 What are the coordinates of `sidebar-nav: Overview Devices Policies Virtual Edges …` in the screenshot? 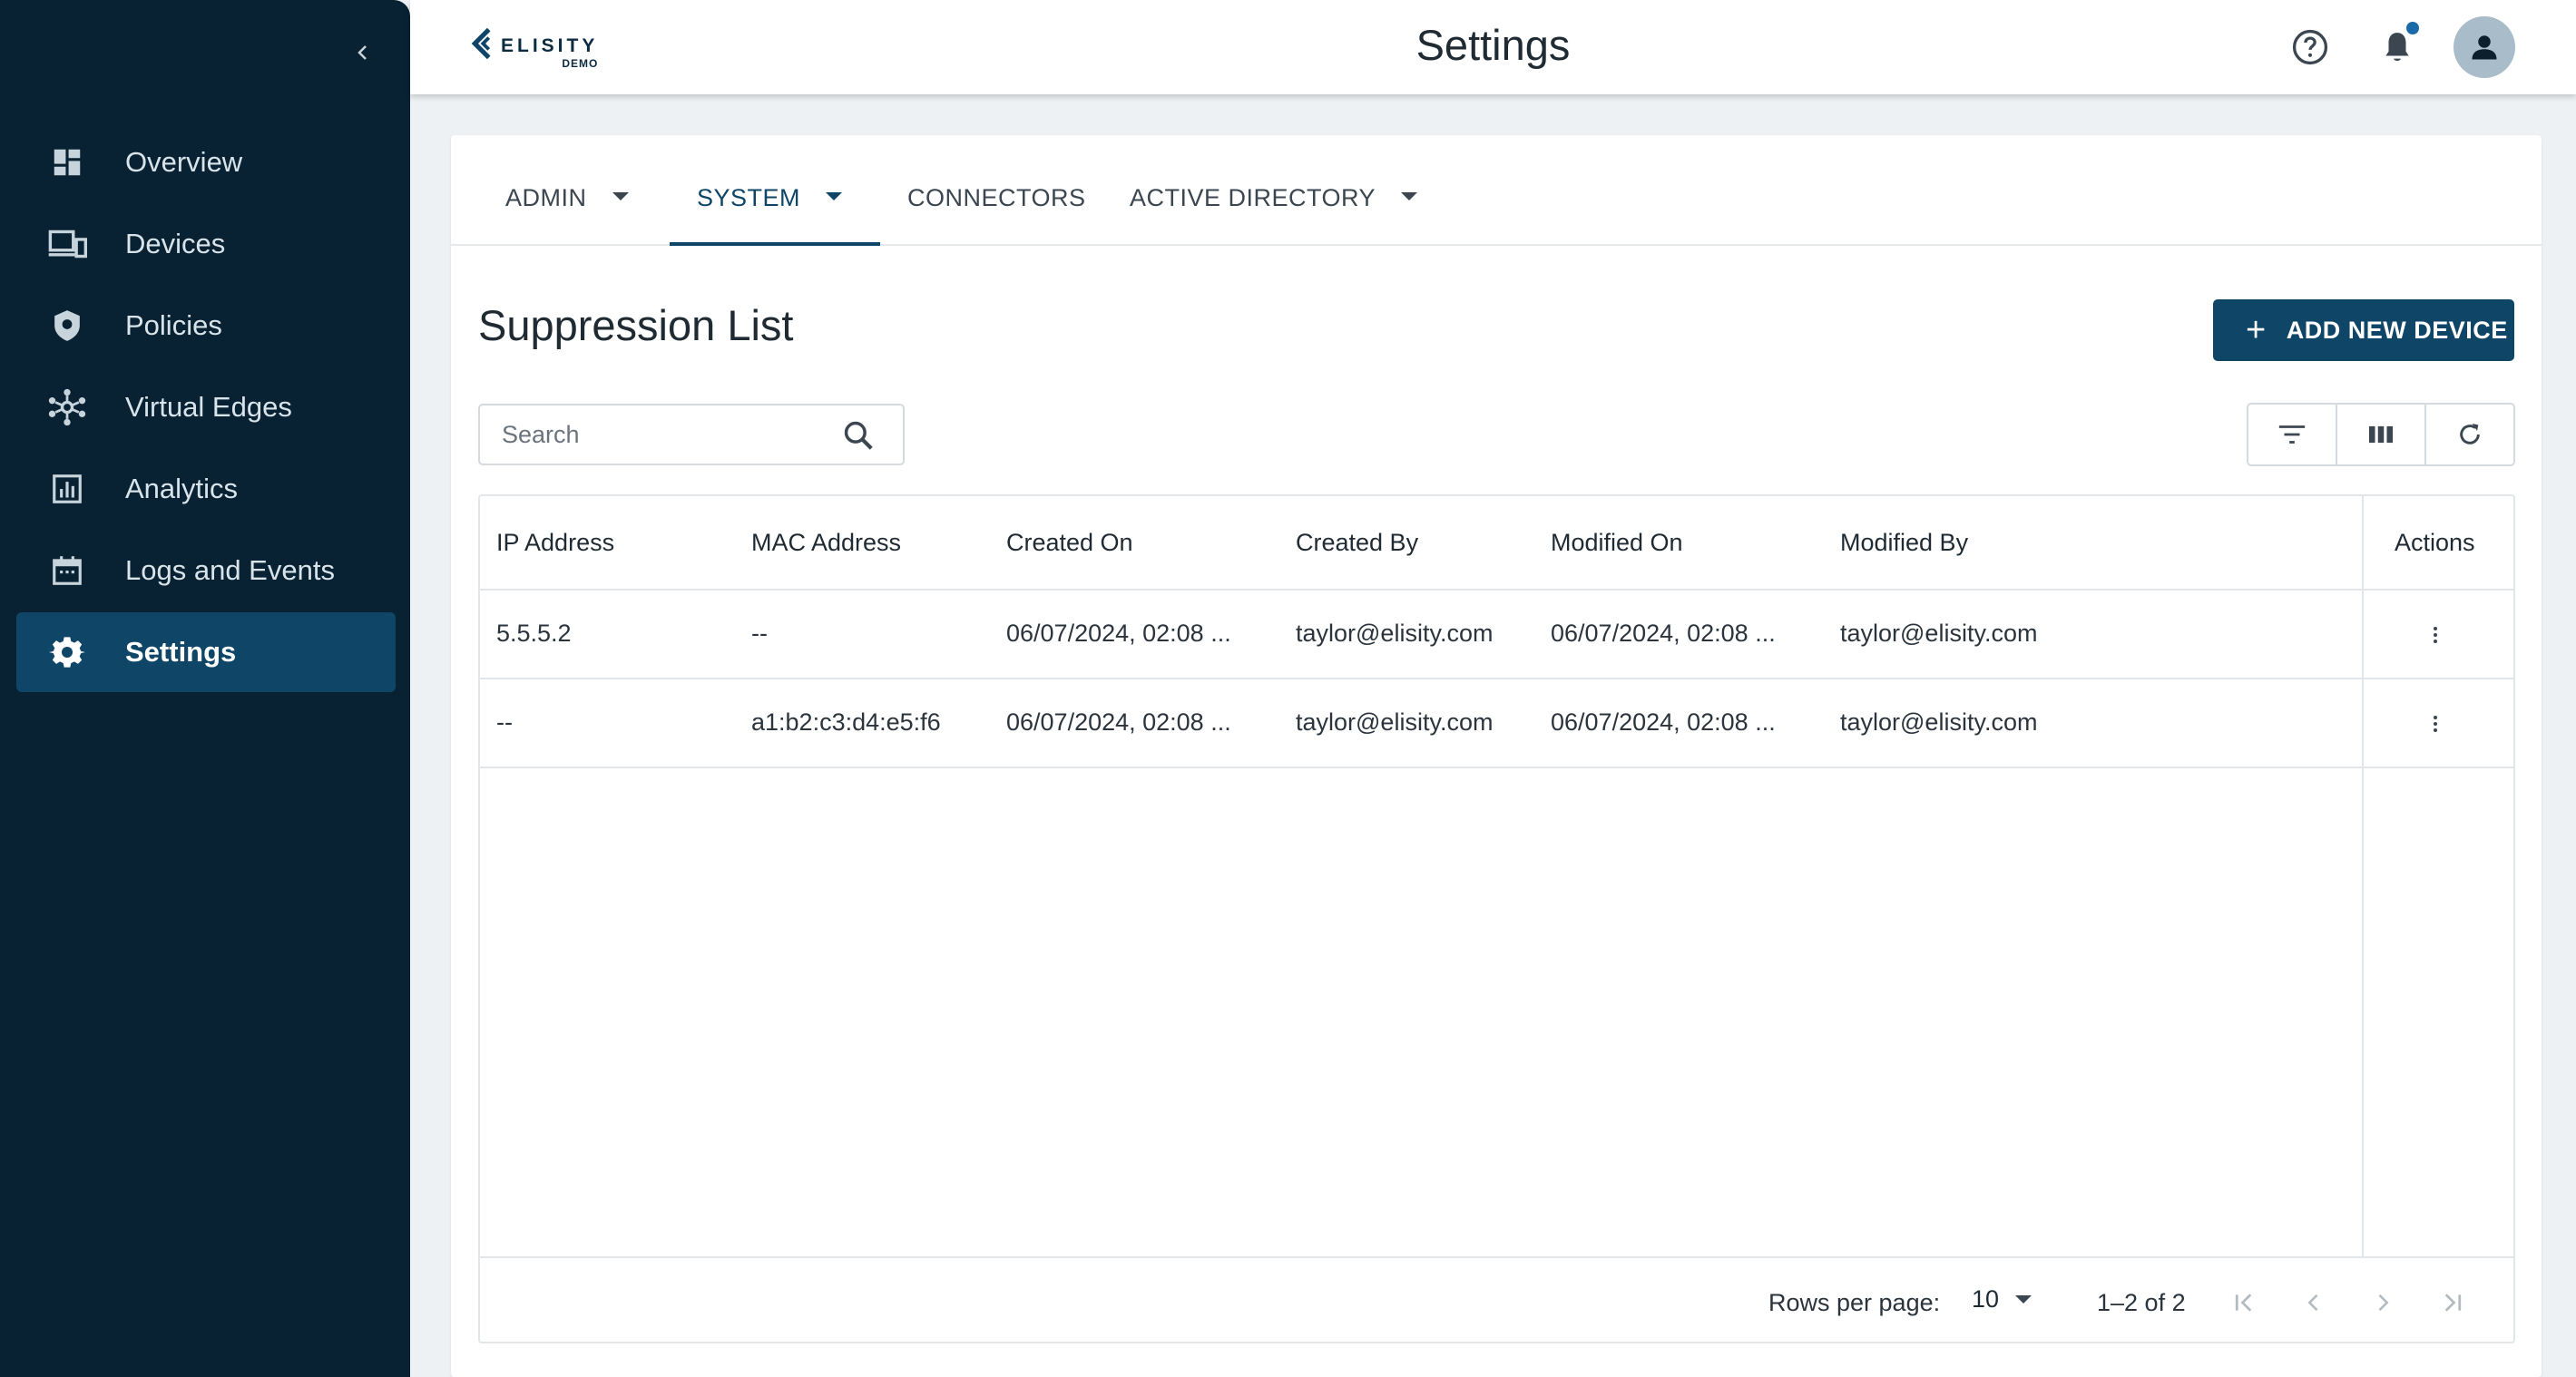 It's located at (206, 408).